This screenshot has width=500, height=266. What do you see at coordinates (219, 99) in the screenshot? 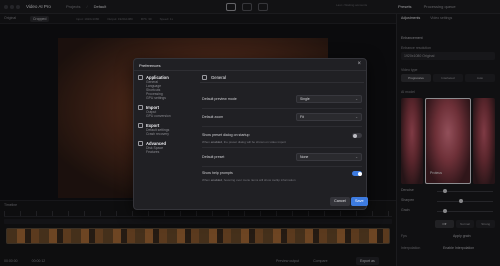
I see `preview-mode-label: Default preview mode` at bounding box center [219, 99].